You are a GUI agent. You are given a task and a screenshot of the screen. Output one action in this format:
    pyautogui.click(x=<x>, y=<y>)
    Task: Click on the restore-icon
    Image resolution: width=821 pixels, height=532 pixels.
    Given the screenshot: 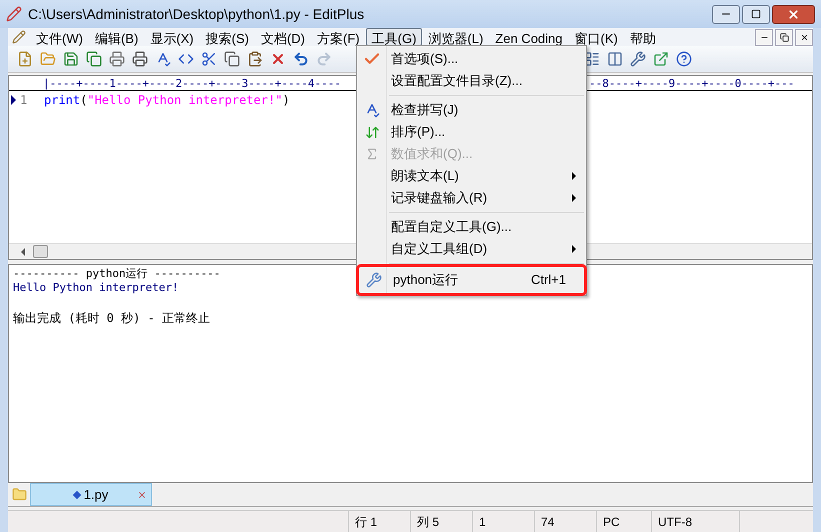 What is the action you would take?
    pyautogui.click(x=784, y=37)
    